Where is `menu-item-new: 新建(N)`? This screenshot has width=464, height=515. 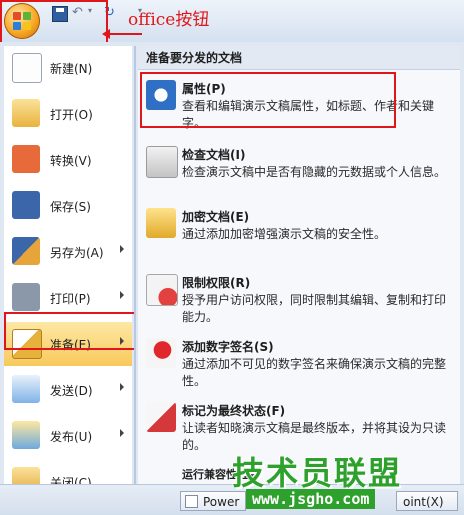 menu-item-new: 新建(N) is located at coordinates (68, 68).